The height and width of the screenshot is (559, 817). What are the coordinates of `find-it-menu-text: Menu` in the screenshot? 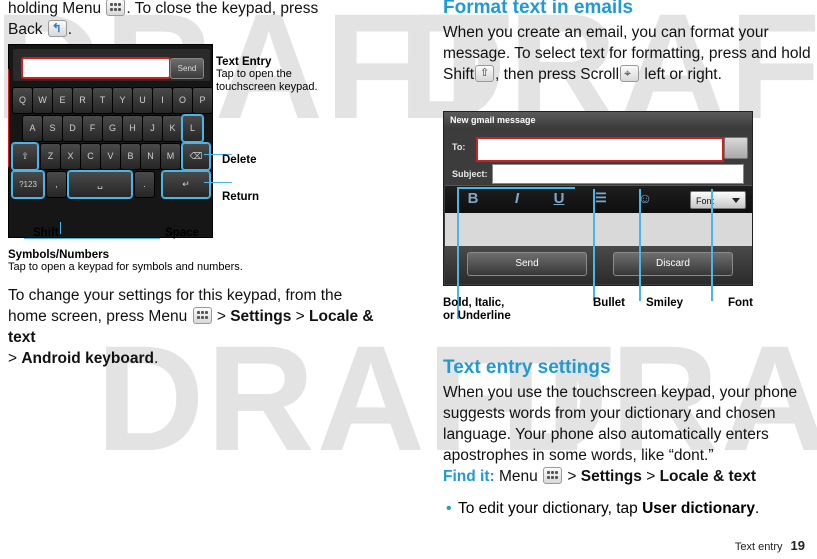 It's located at (518, 476).